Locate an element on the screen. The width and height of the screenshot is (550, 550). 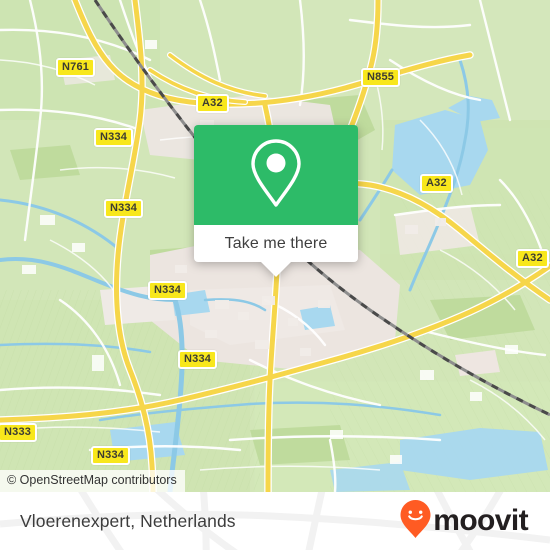
moovit-wordmark: moovit is located at coordinates (480, 520).